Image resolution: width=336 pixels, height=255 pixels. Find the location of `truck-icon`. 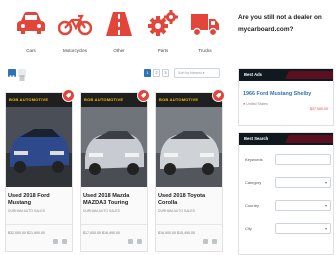

truck-icon is located at coordinates (205, 25).